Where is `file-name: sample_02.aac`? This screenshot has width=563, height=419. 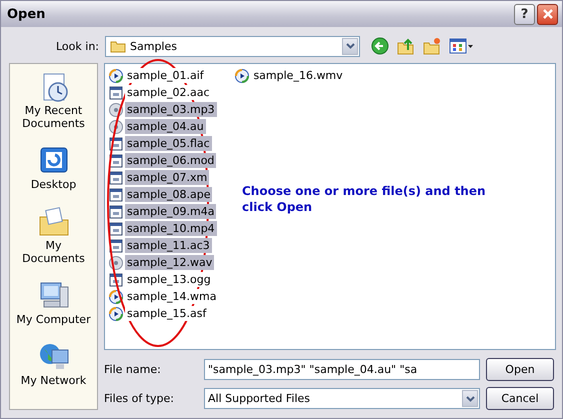
file-name: sample_02.aac is located at coordinates (168, 92).